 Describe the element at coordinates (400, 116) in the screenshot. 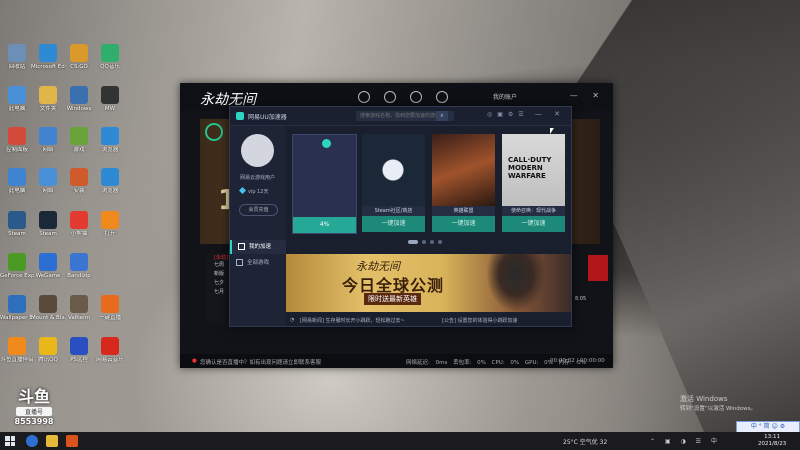

I see `accelerator-header: 网易UU加速器 ⌕ ◎▣⚙☰ — ✕` at that location.